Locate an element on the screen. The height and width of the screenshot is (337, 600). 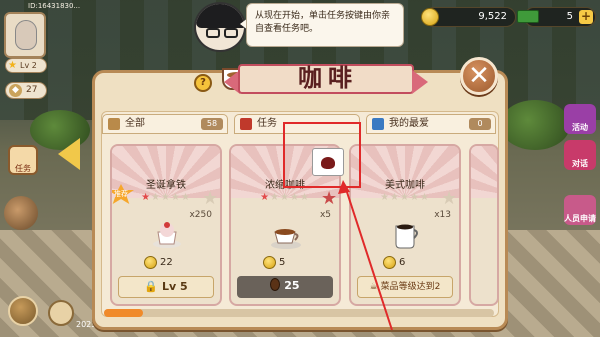
search-icon: ? is located at coordinates (203, 83).